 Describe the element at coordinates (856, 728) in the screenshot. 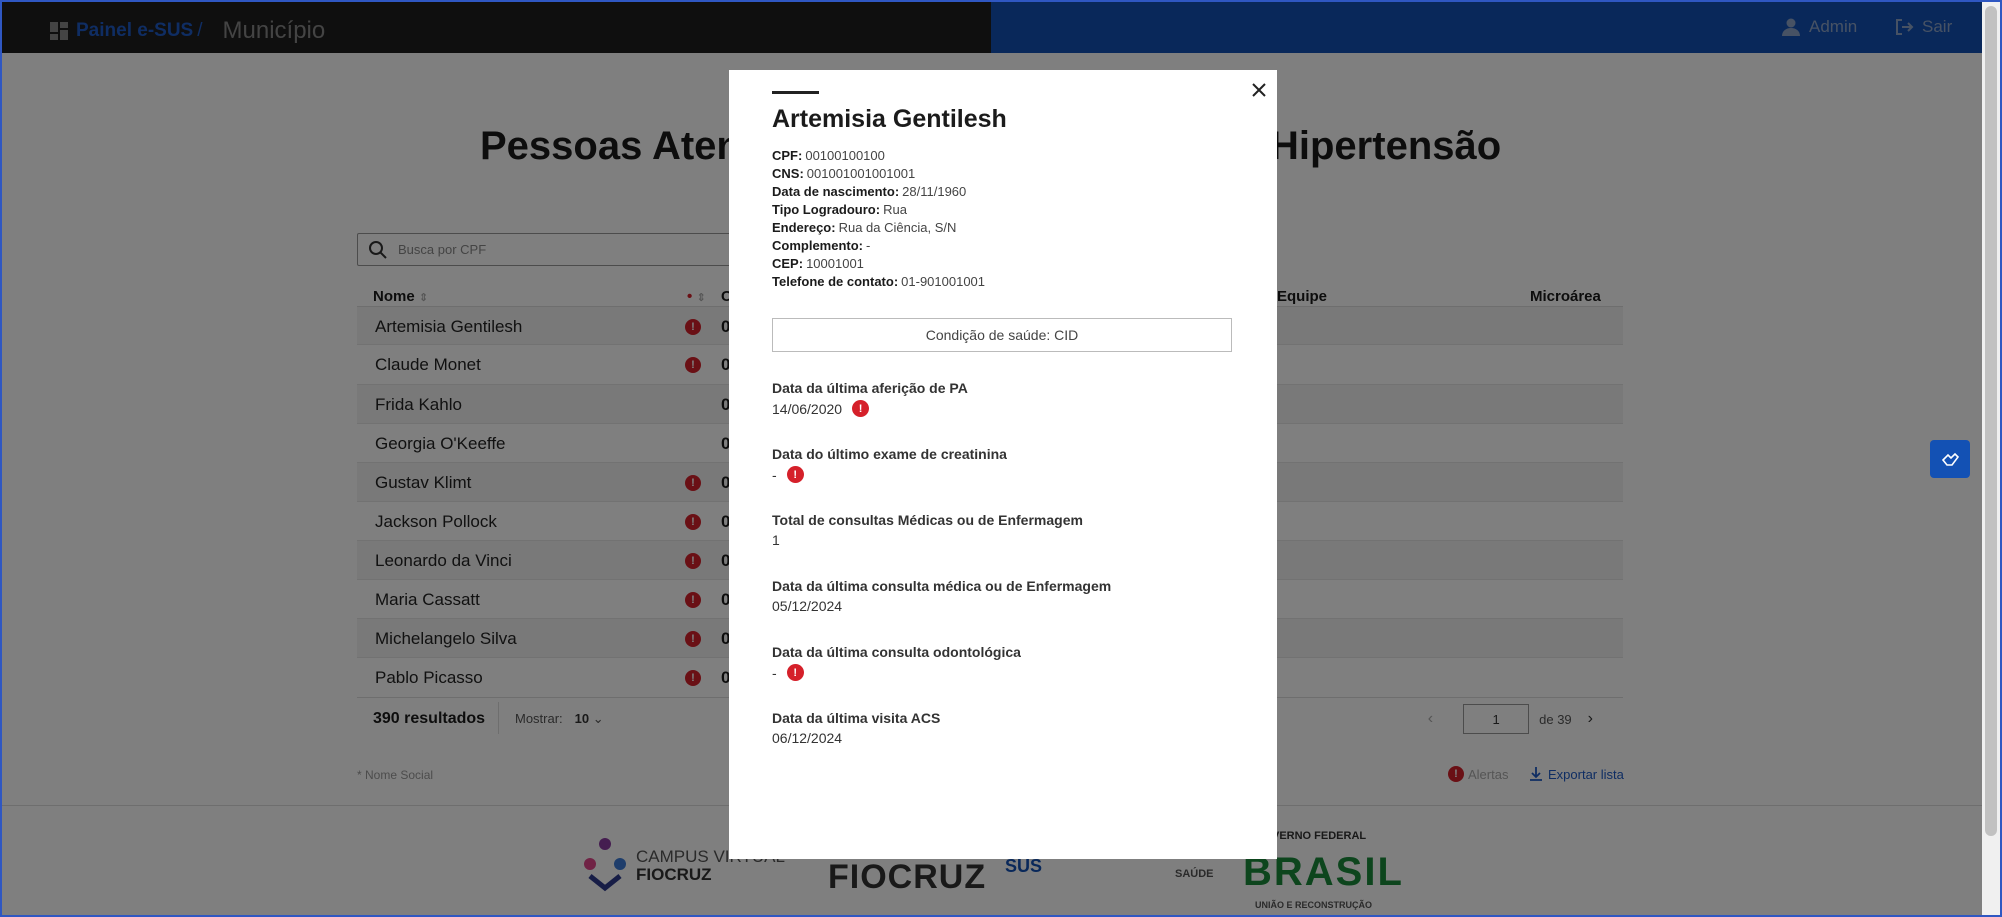

I see `health-field: Data da última visita ACS 06/12/2024` at that location.